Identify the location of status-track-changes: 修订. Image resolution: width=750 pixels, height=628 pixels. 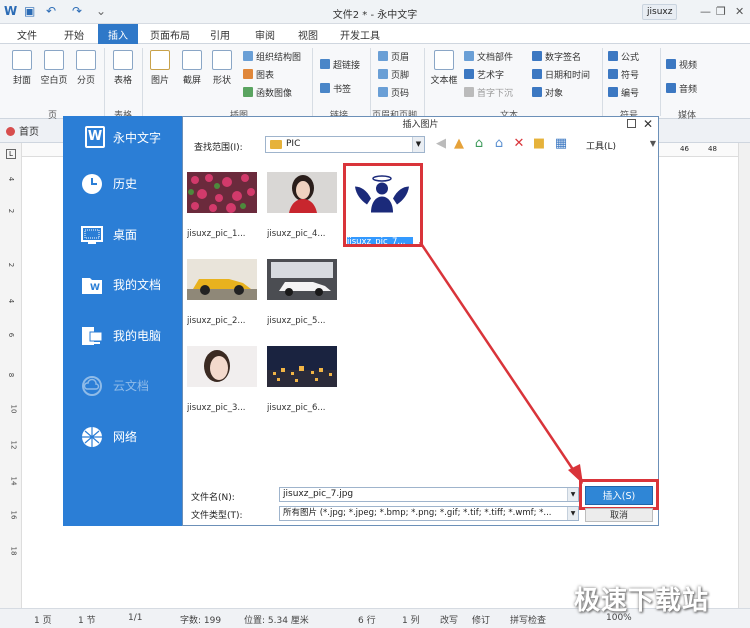
(481, 619).